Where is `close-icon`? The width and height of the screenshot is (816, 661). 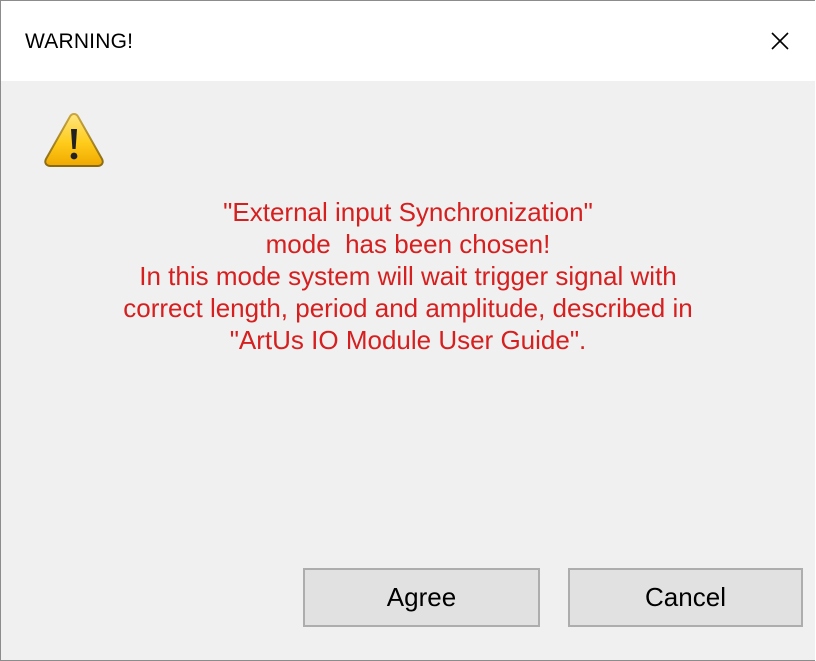
close-icon is located at coordinates (780, 41).